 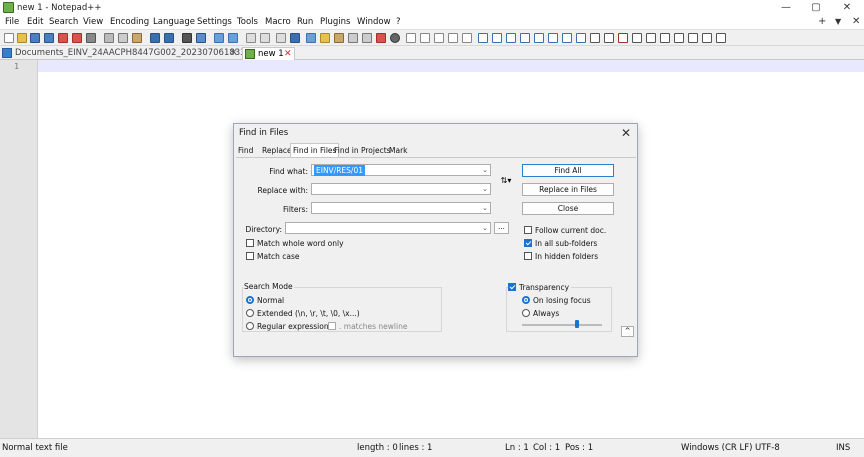 What do you see at coordinates (22, 38) in the screenshot?
I see `open-file-icon` at bounding box center [22, 38].